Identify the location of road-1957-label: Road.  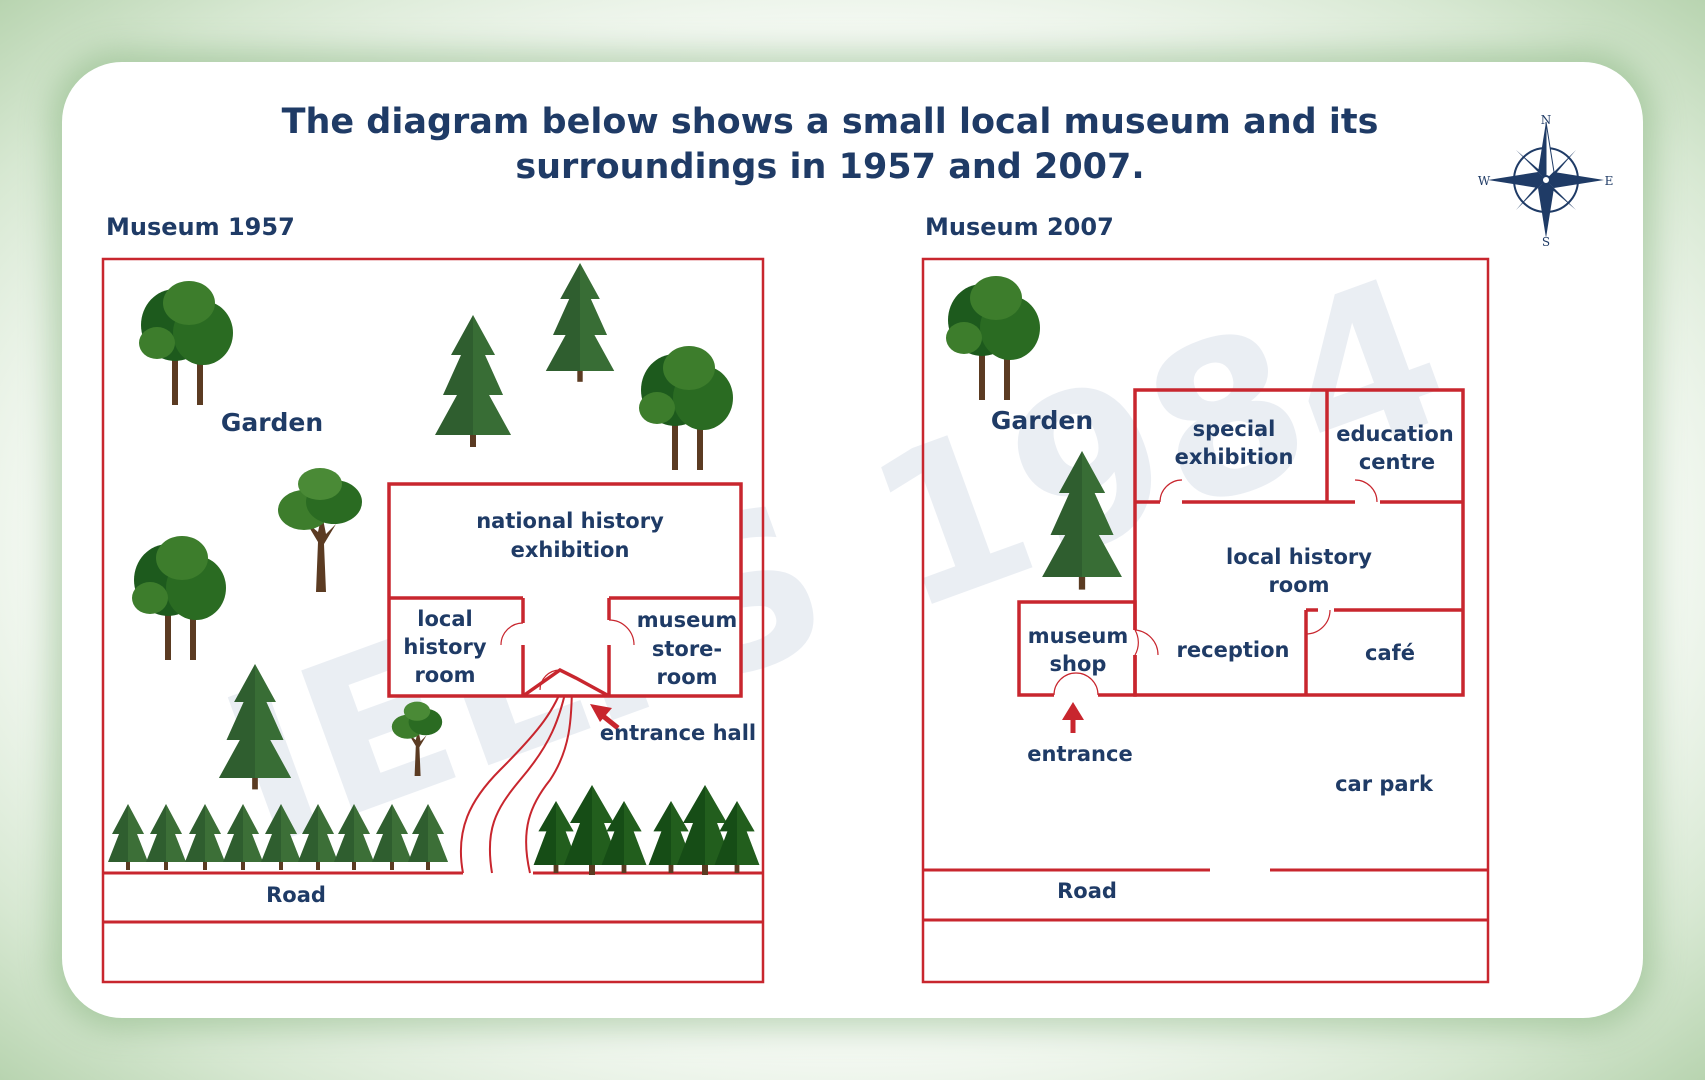
(296, 895).